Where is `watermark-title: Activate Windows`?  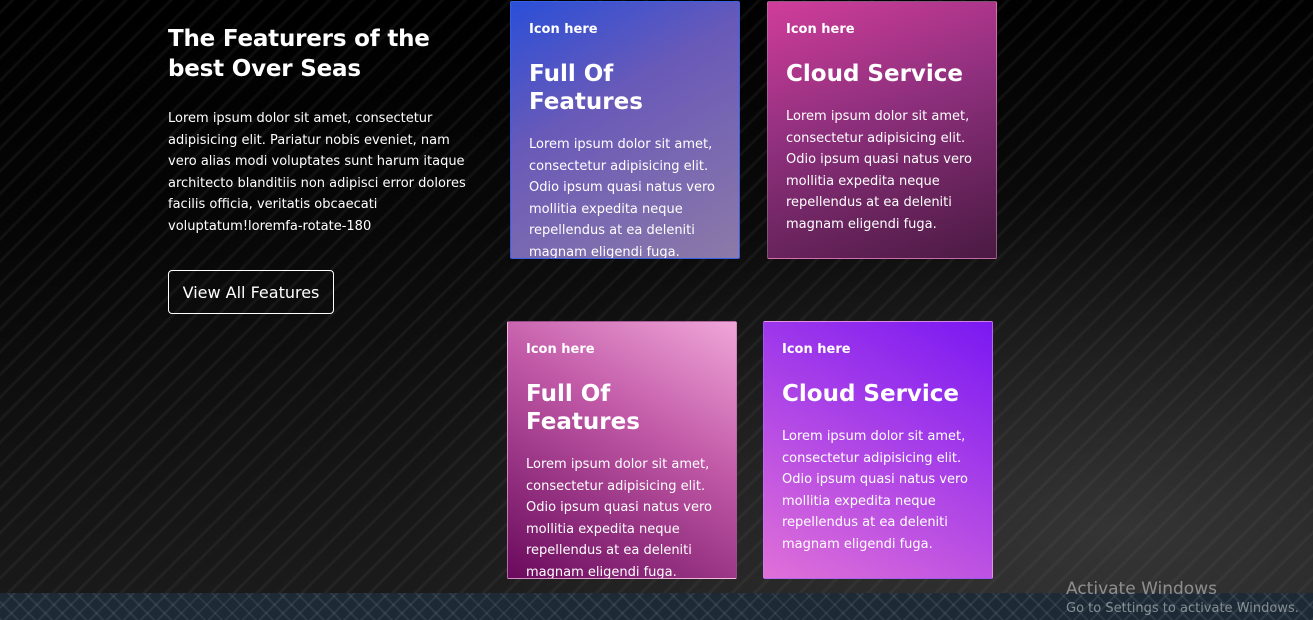 watermark-title: Activate Windows is located at coordinates (1141, 589).